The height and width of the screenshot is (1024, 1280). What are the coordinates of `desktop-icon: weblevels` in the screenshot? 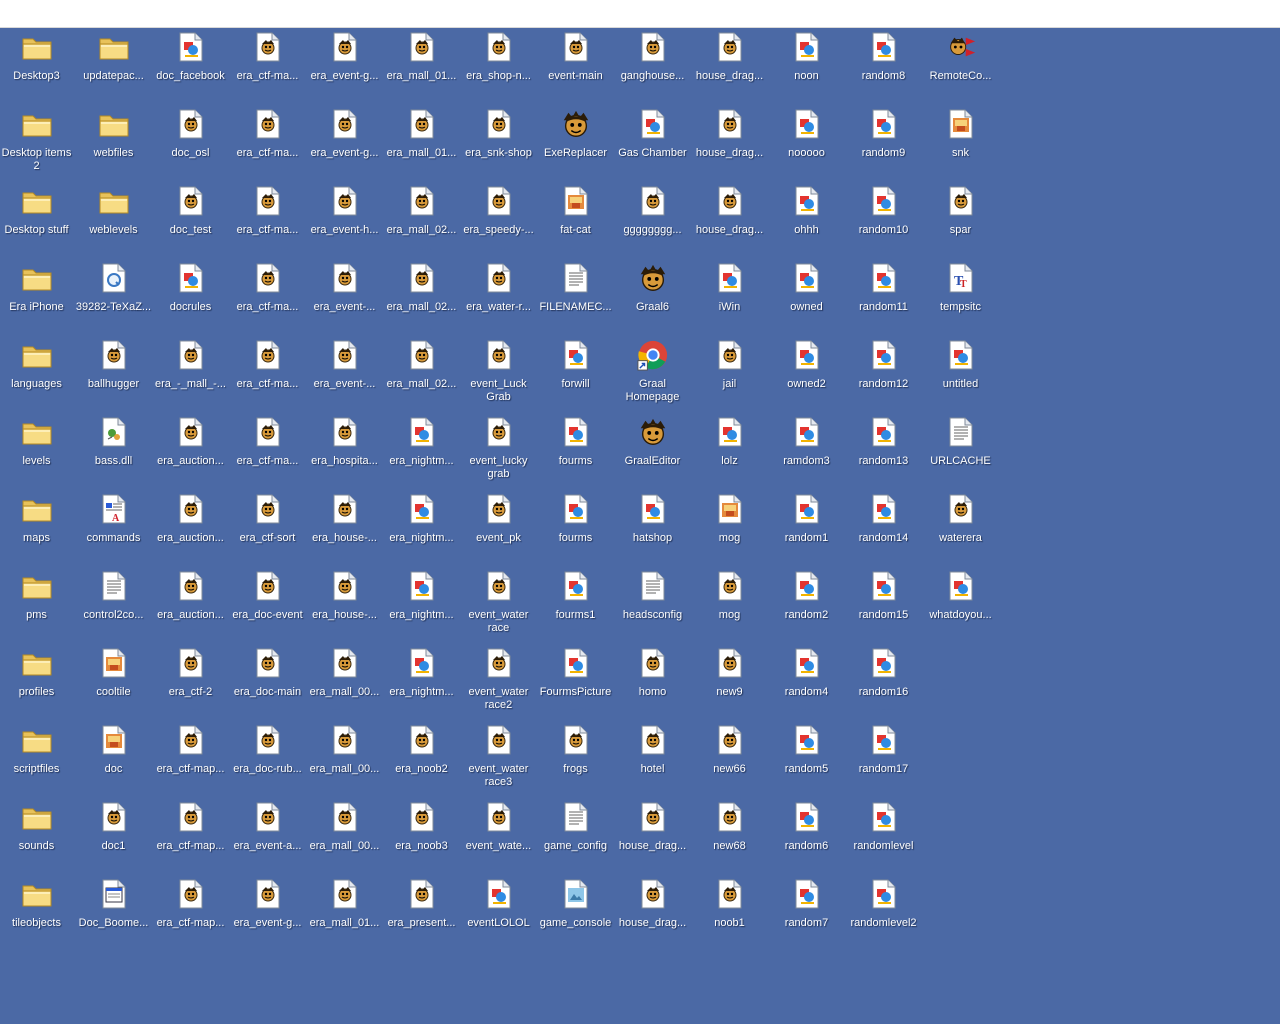 It's located at (113, 219).